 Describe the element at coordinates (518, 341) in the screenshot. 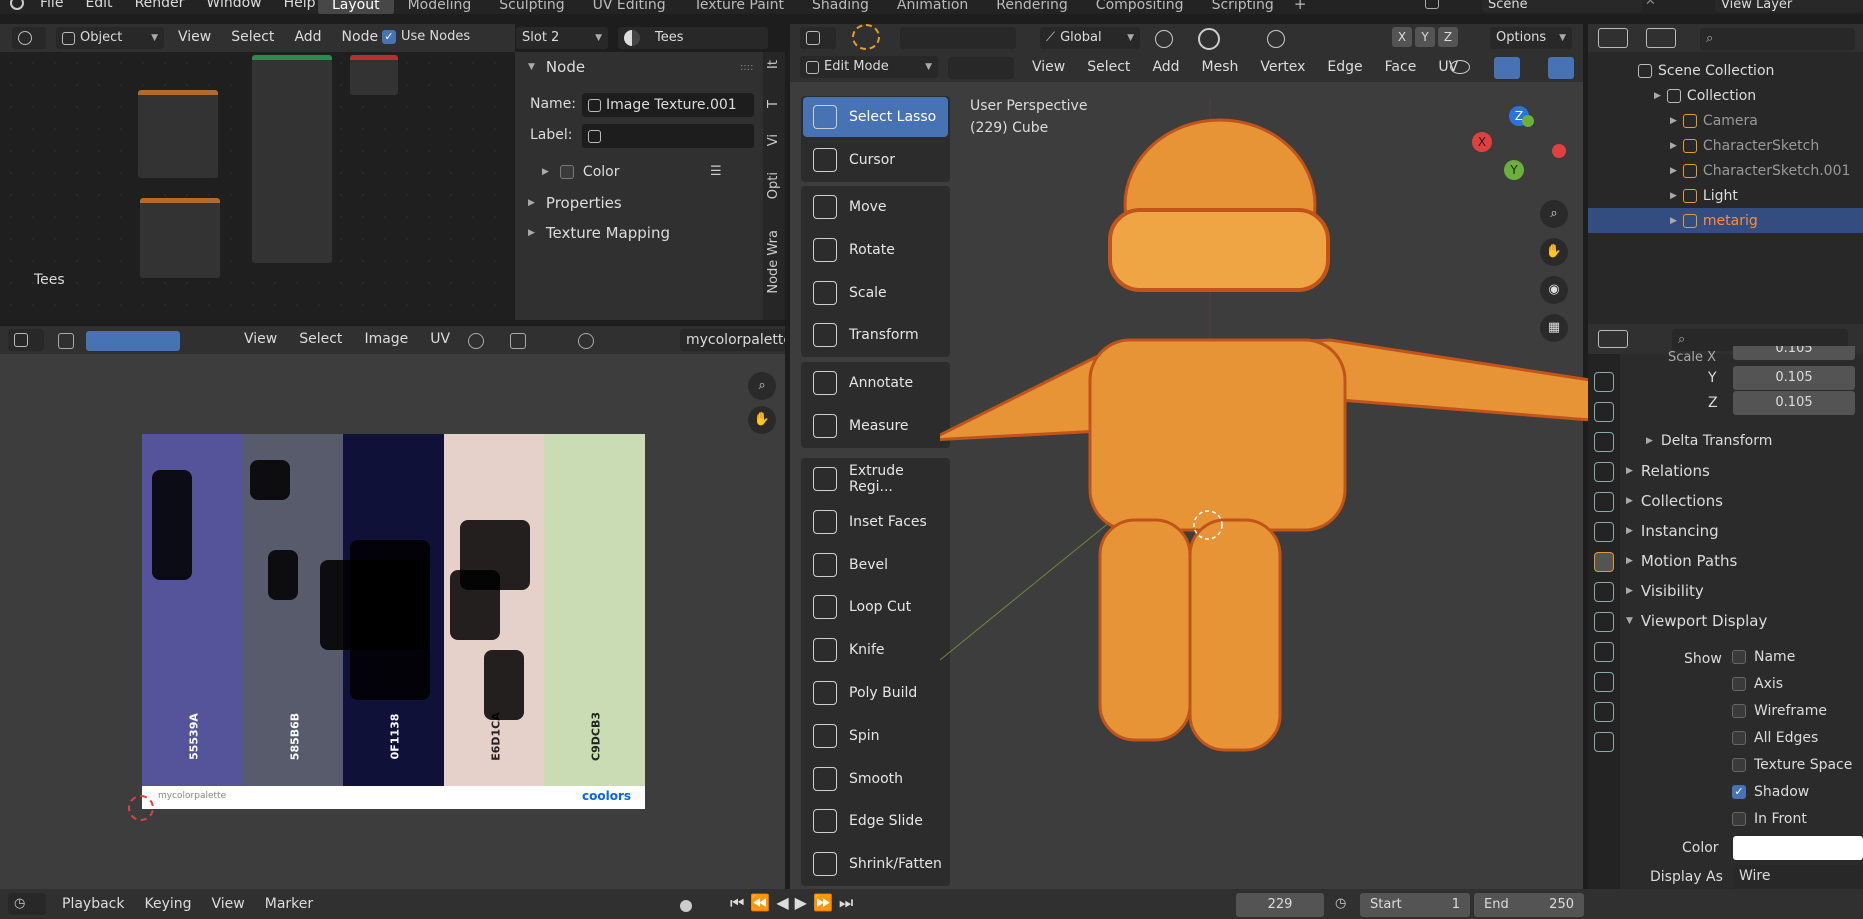

I see `snap-icon` at that location.